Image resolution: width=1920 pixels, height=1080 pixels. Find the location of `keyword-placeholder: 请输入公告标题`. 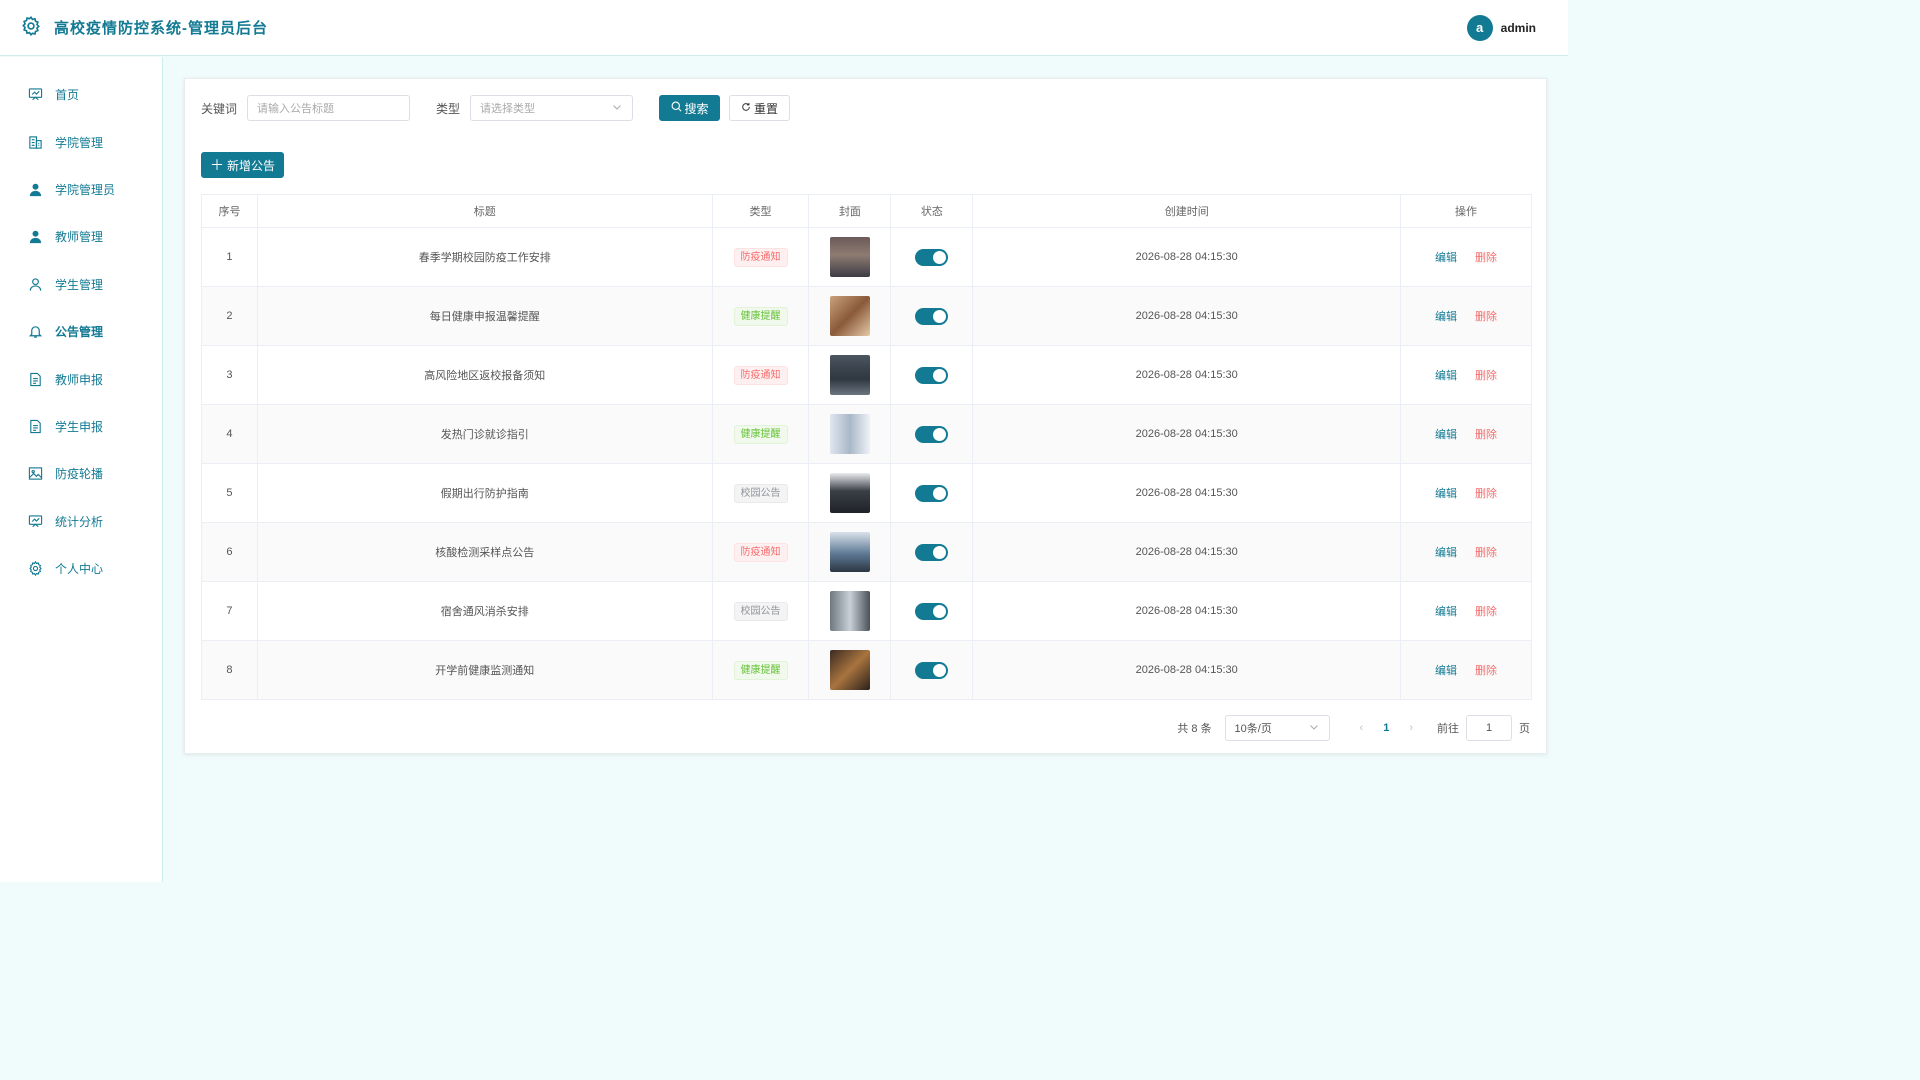

keyword-placeholder: 请输入公告标题 is located at coordinates (296, 109).